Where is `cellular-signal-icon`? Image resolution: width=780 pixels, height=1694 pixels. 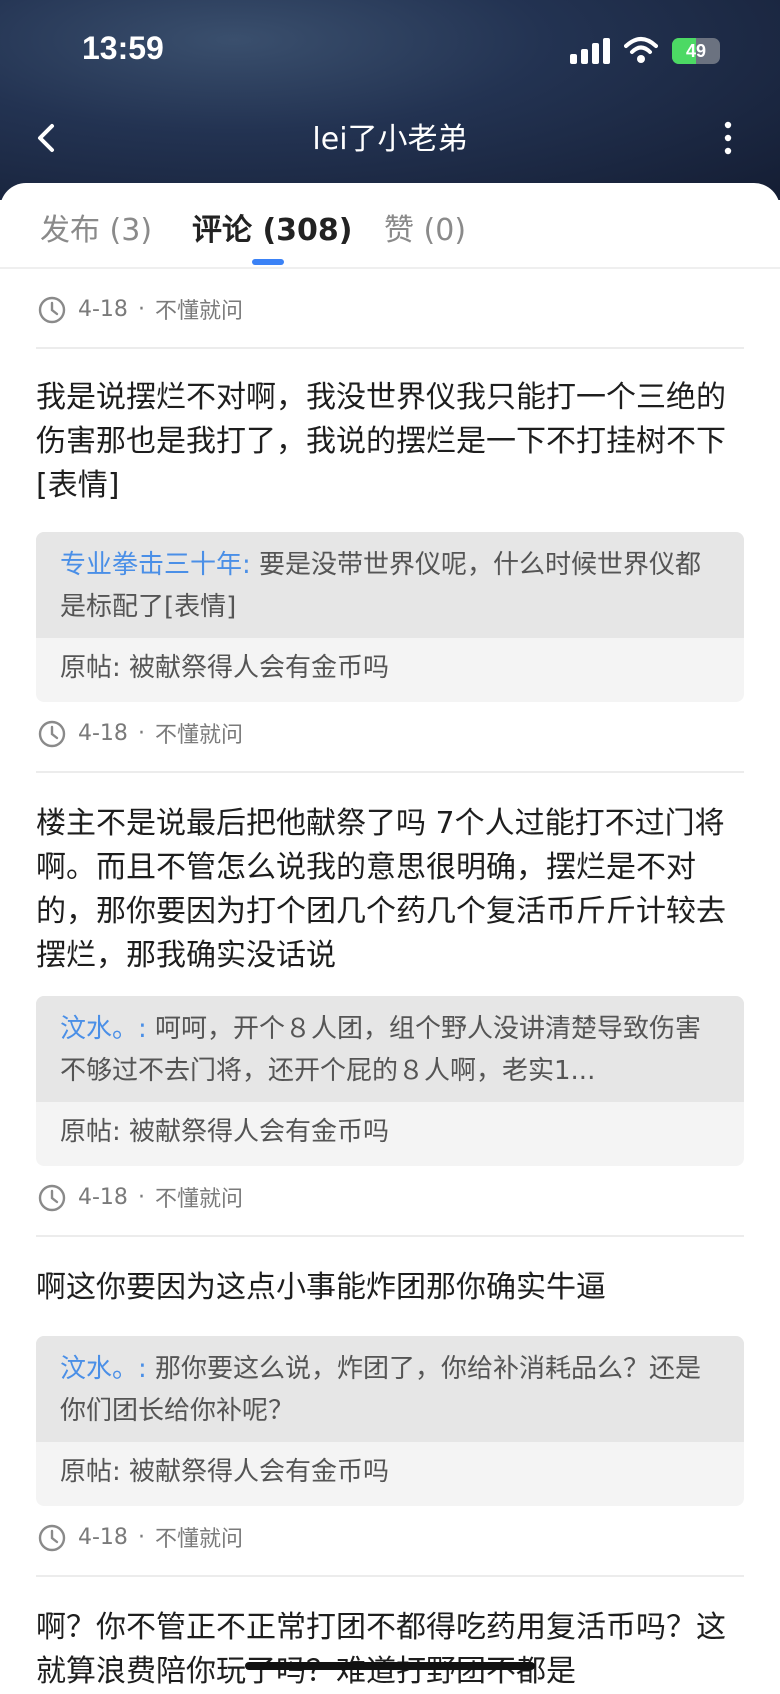
cellular-signal-icon is located at coordinates (590, 51).